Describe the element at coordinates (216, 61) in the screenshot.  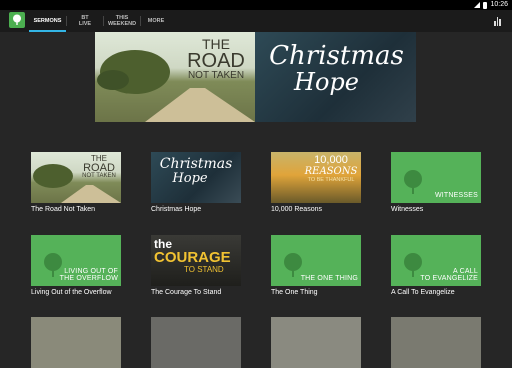
I see `hero-road-line2: ROAD` at that location.